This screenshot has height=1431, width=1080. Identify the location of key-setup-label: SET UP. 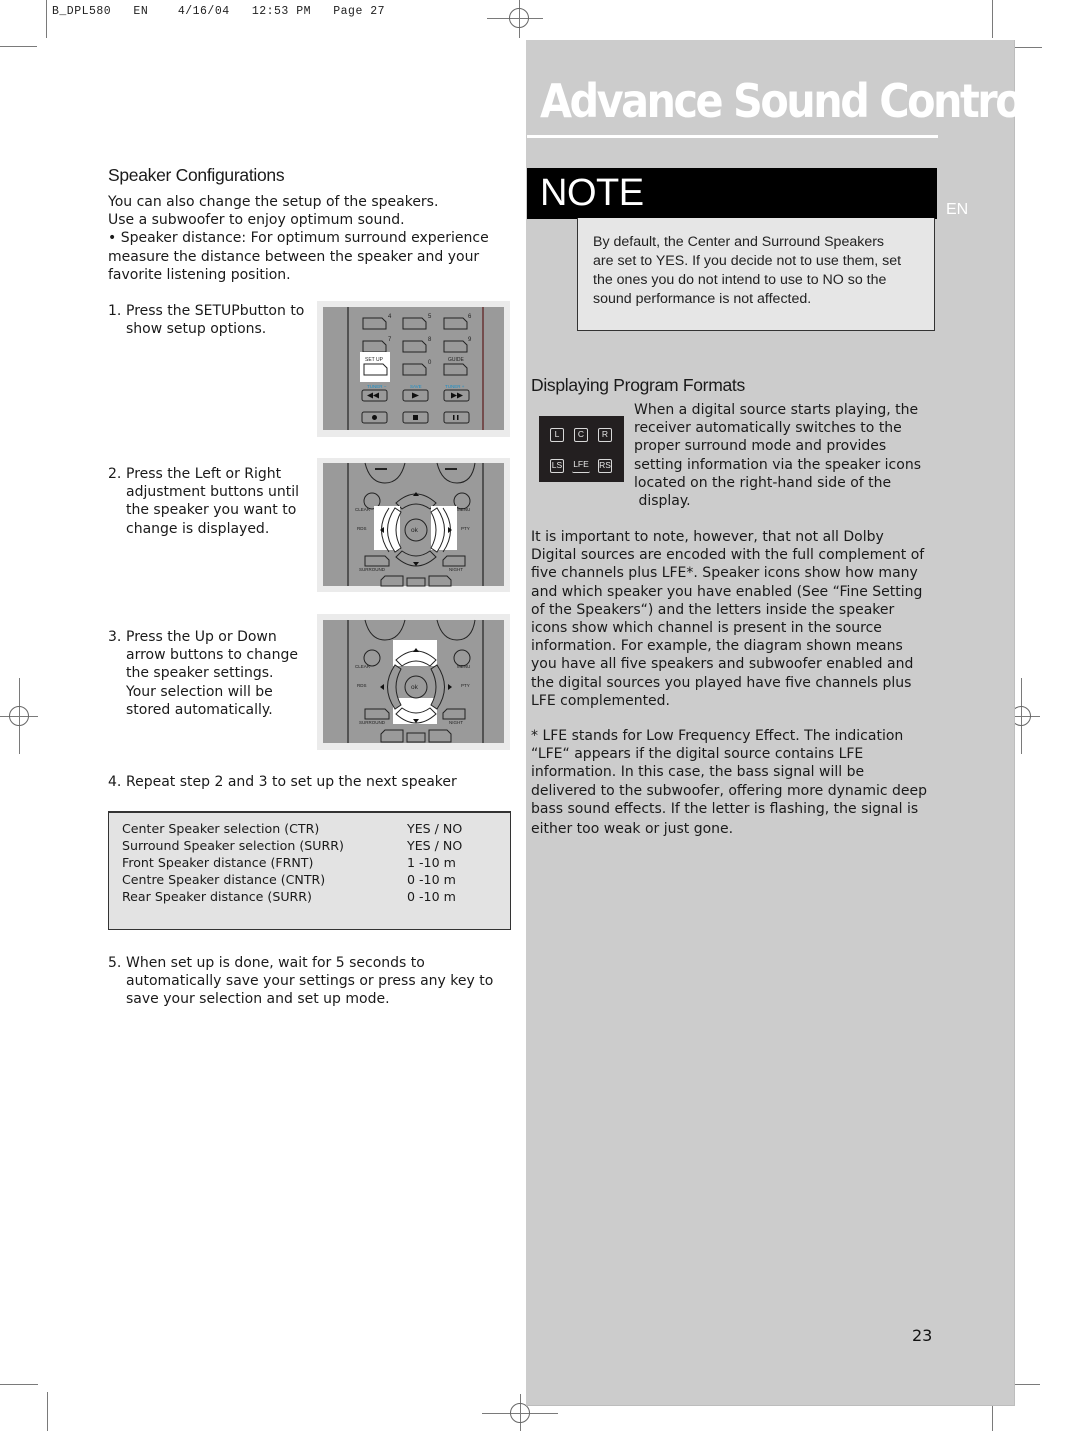
(374, 360).